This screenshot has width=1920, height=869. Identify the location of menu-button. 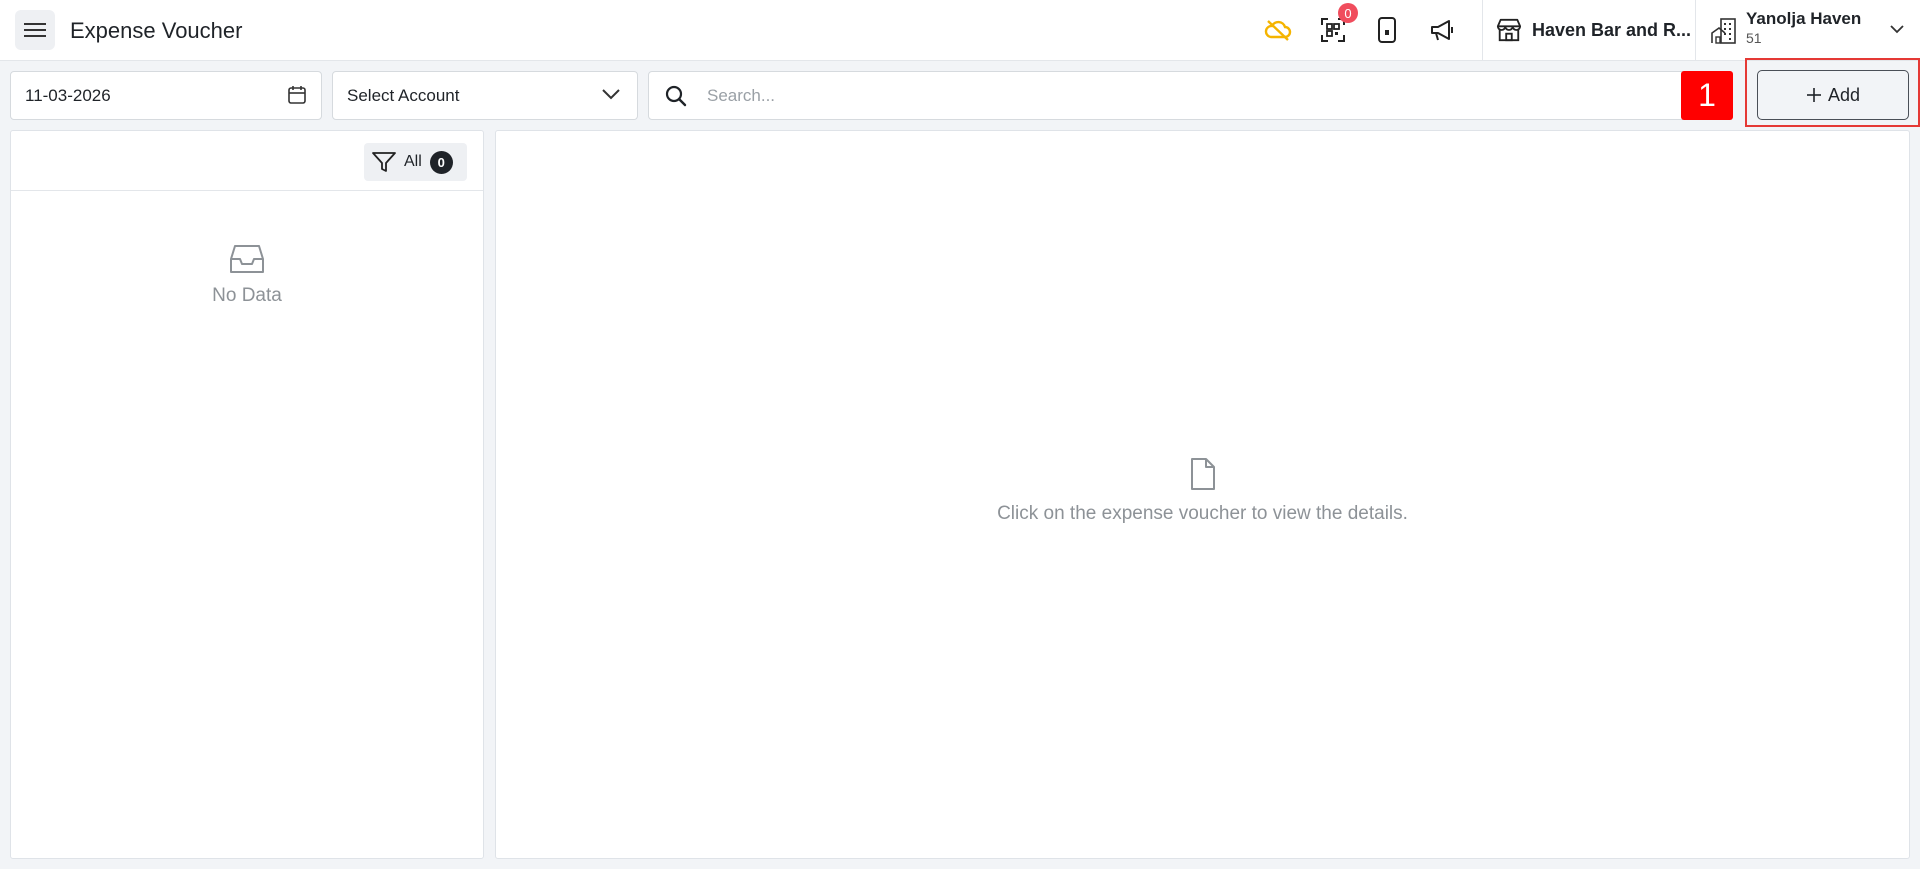
(35, 30).